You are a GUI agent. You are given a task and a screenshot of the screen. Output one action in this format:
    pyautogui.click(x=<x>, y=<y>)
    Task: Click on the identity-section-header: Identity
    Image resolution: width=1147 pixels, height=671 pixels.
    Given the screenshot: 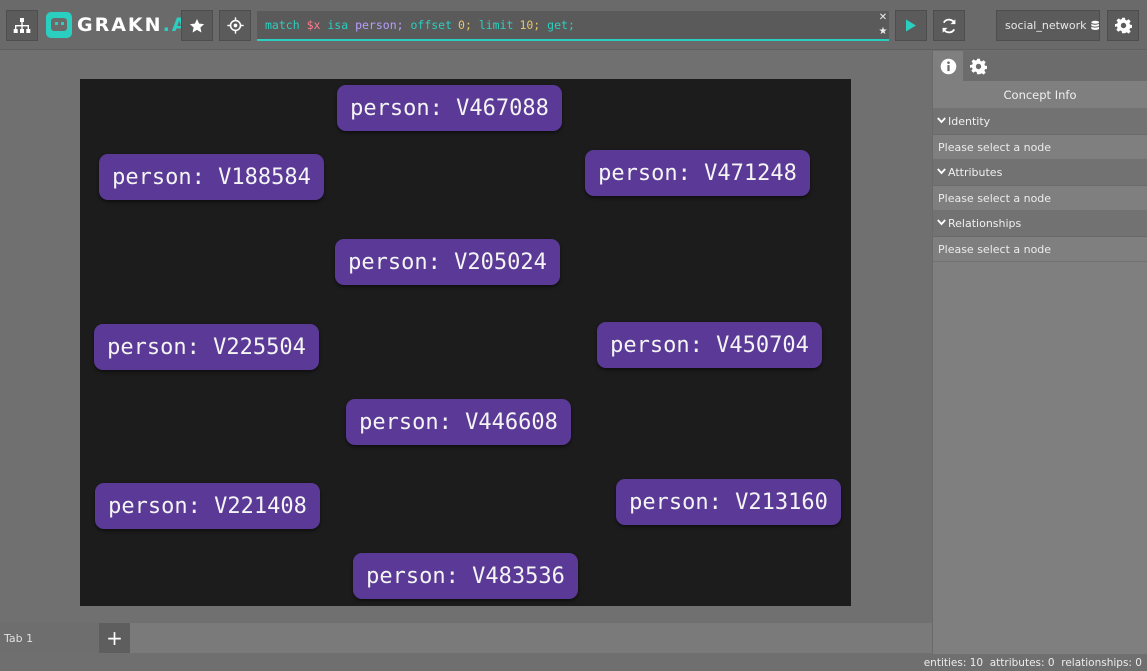 What is the action you would take?
    pyautogui.click(x=1040, y=122)
    